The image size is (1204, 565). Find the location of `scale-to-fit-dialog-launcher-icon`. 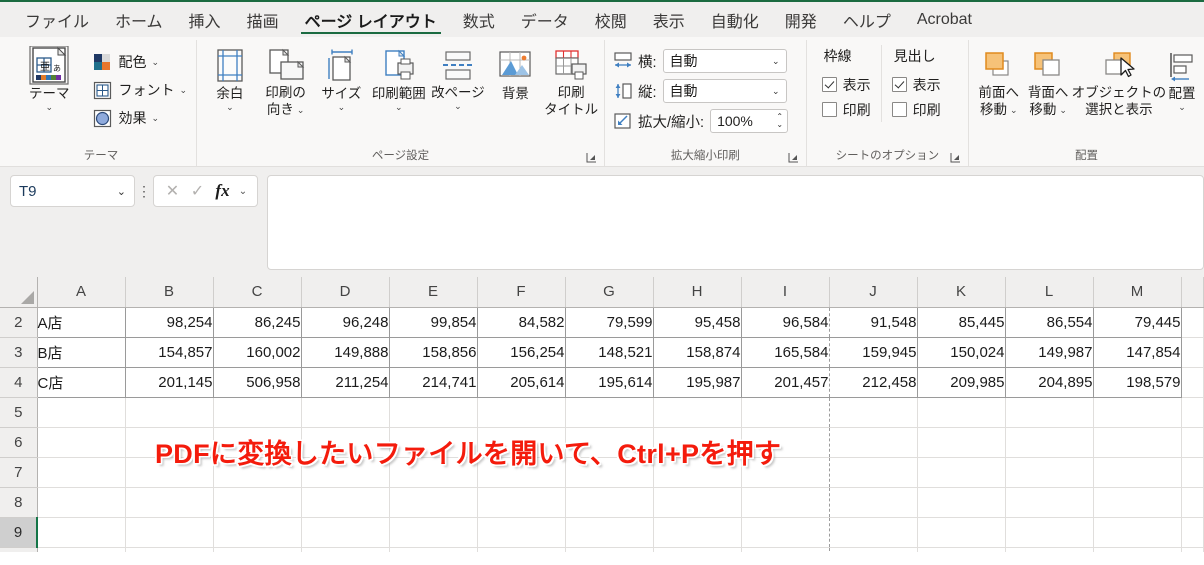

scale-to-fit-dialog-launcher-icon is located at coordinates (793, 157).